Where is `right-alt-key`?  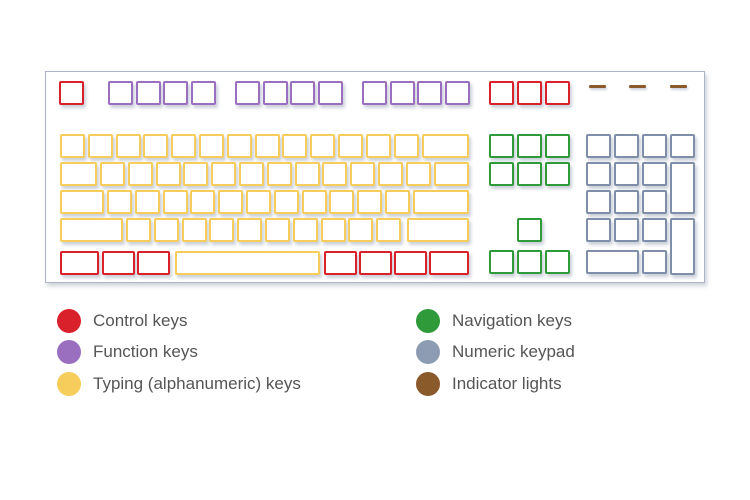 right-alt-key is located at coordinates (340, 263).